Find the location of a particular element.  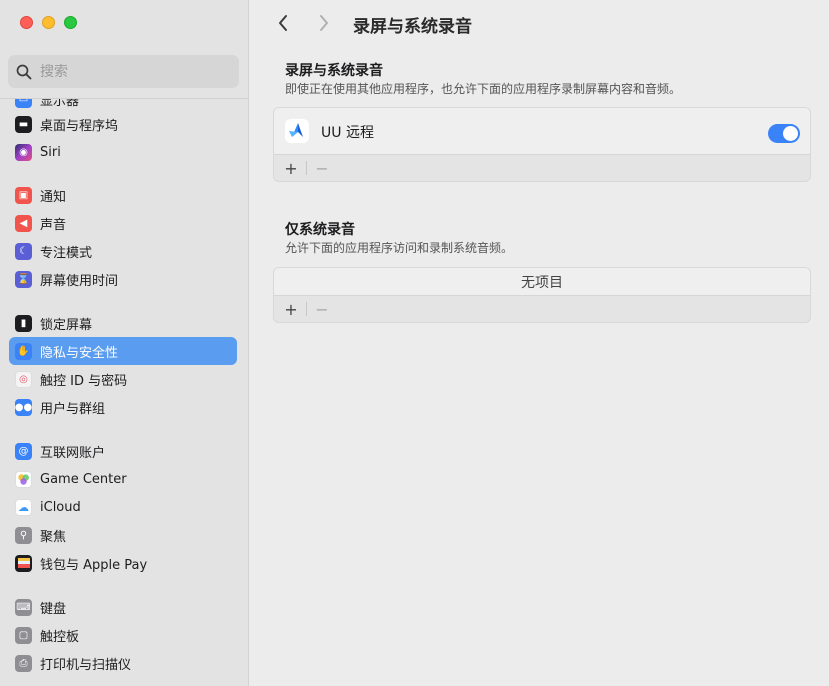

sidebar-item-label: 桌面与程序坞 is located at coordinates (79, 126).